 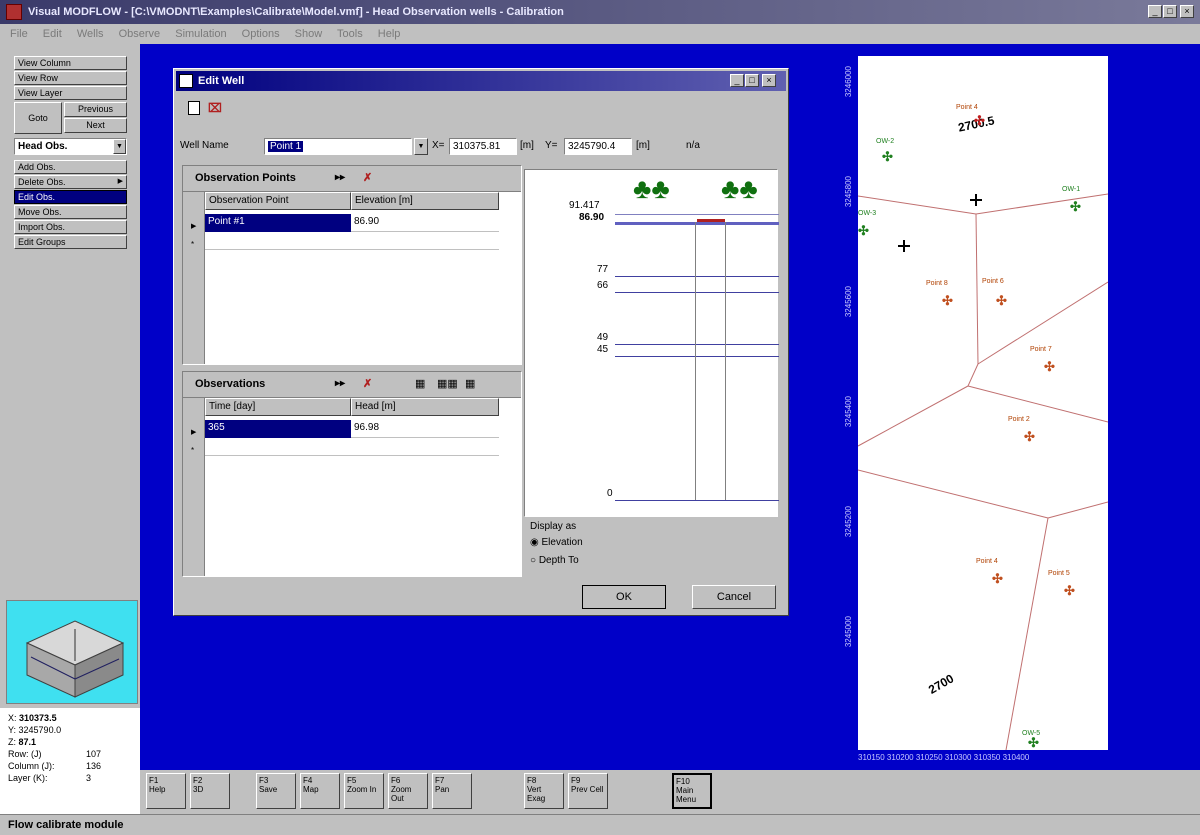 I want to click on vert-exag-button: F8 Vert Exag, so click(x=544, y=791).